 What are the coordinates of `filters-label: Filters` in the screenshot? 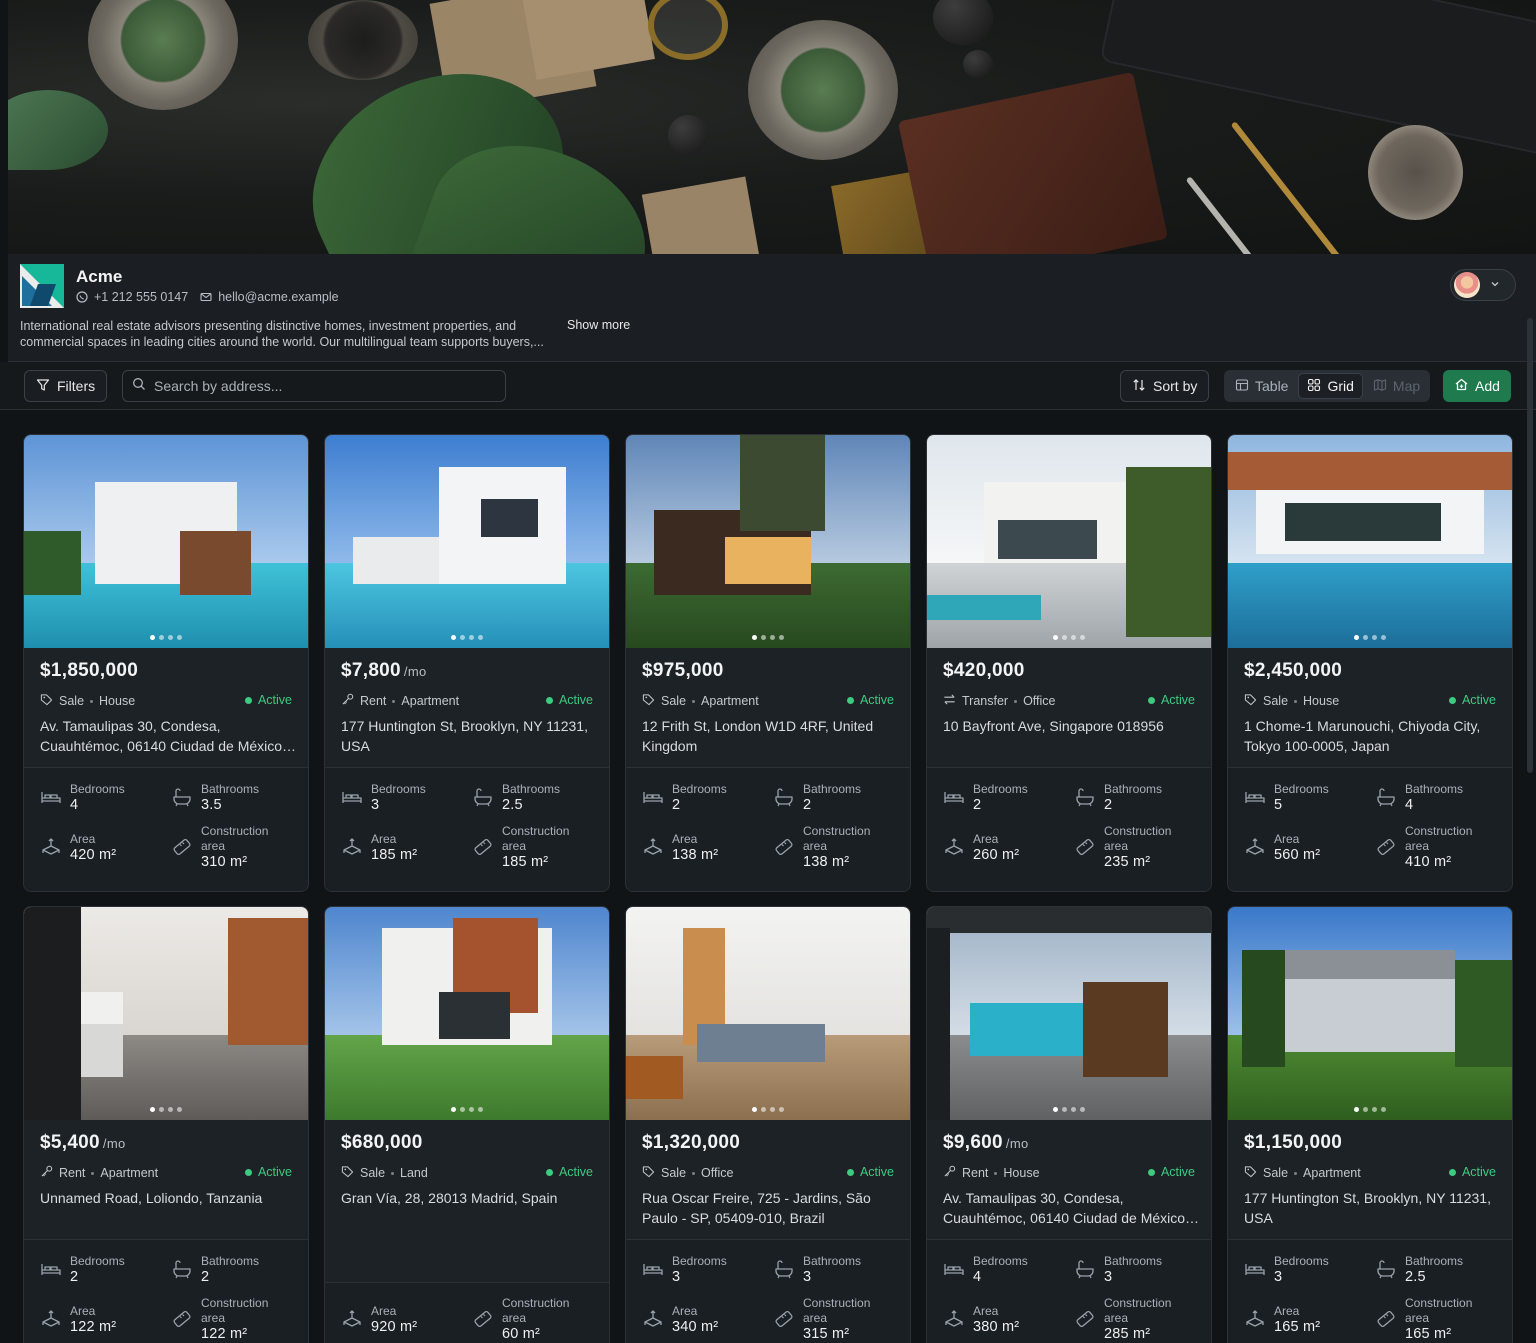 It's located at (76, 386).